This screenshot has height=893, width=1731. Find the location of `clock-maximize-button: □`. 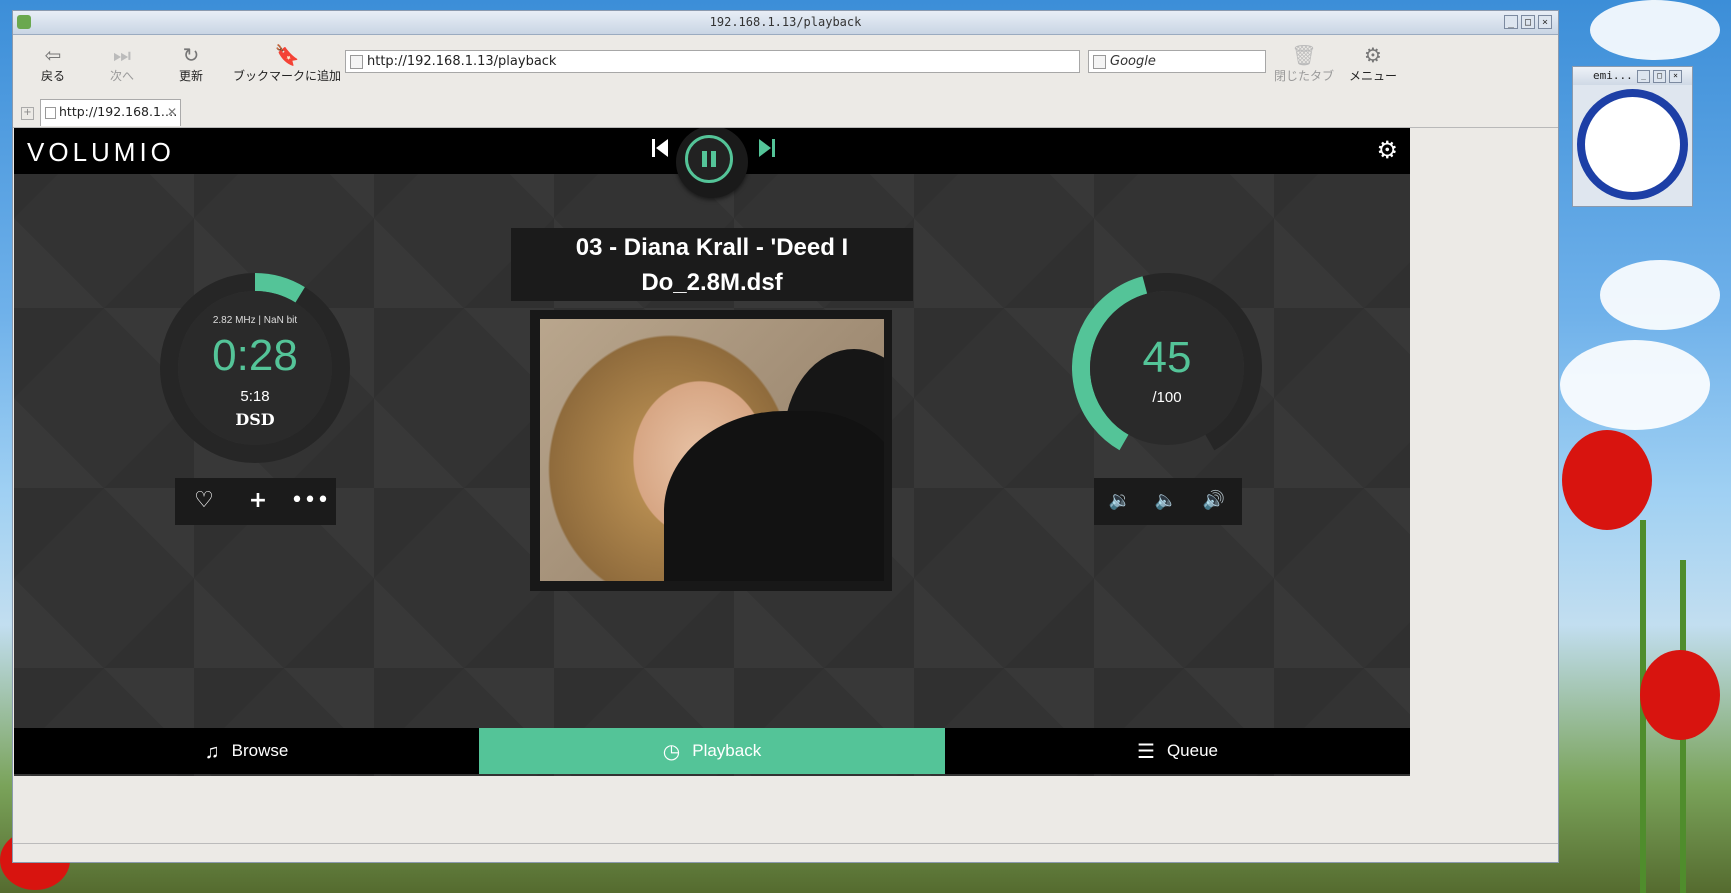

clock-maximize-button: □ is located at coordinates (1659, 76).